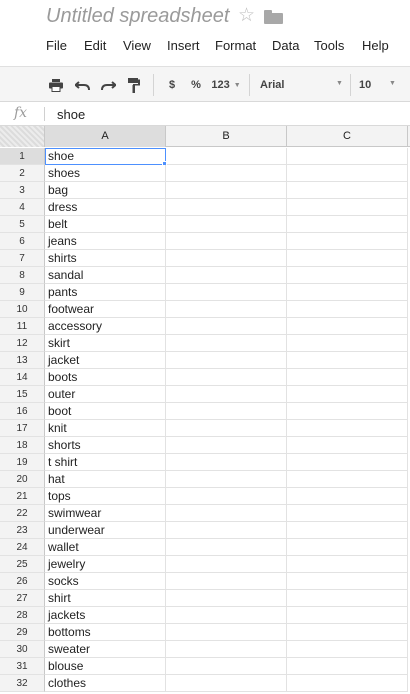 This screenshot has height=694, width=410. I want to click on percent-format-button: %, so click(196, 85).